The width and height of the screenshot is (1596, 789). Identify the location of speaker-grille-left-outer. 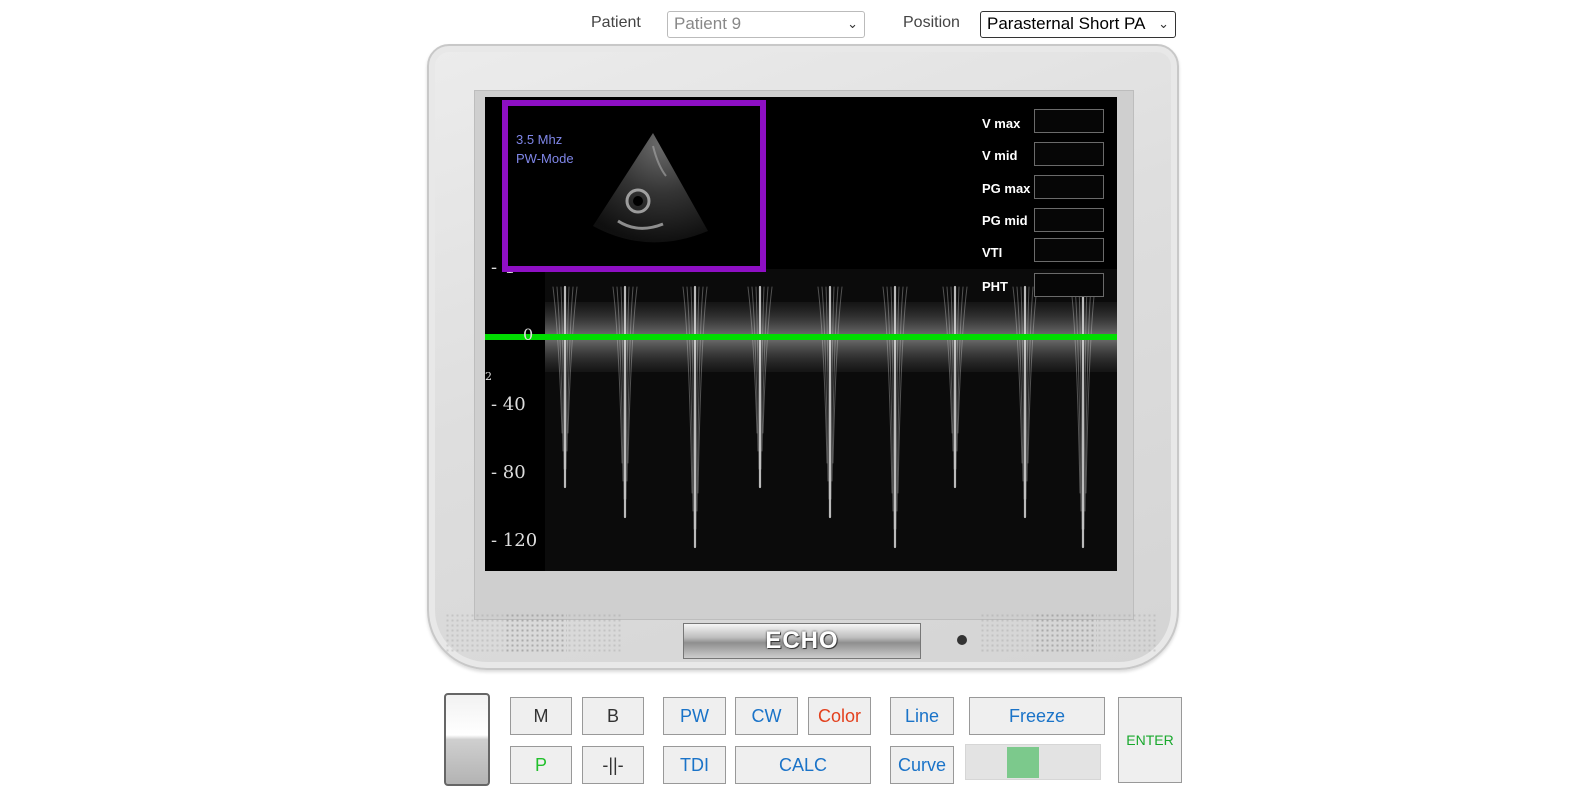
(475, 633).